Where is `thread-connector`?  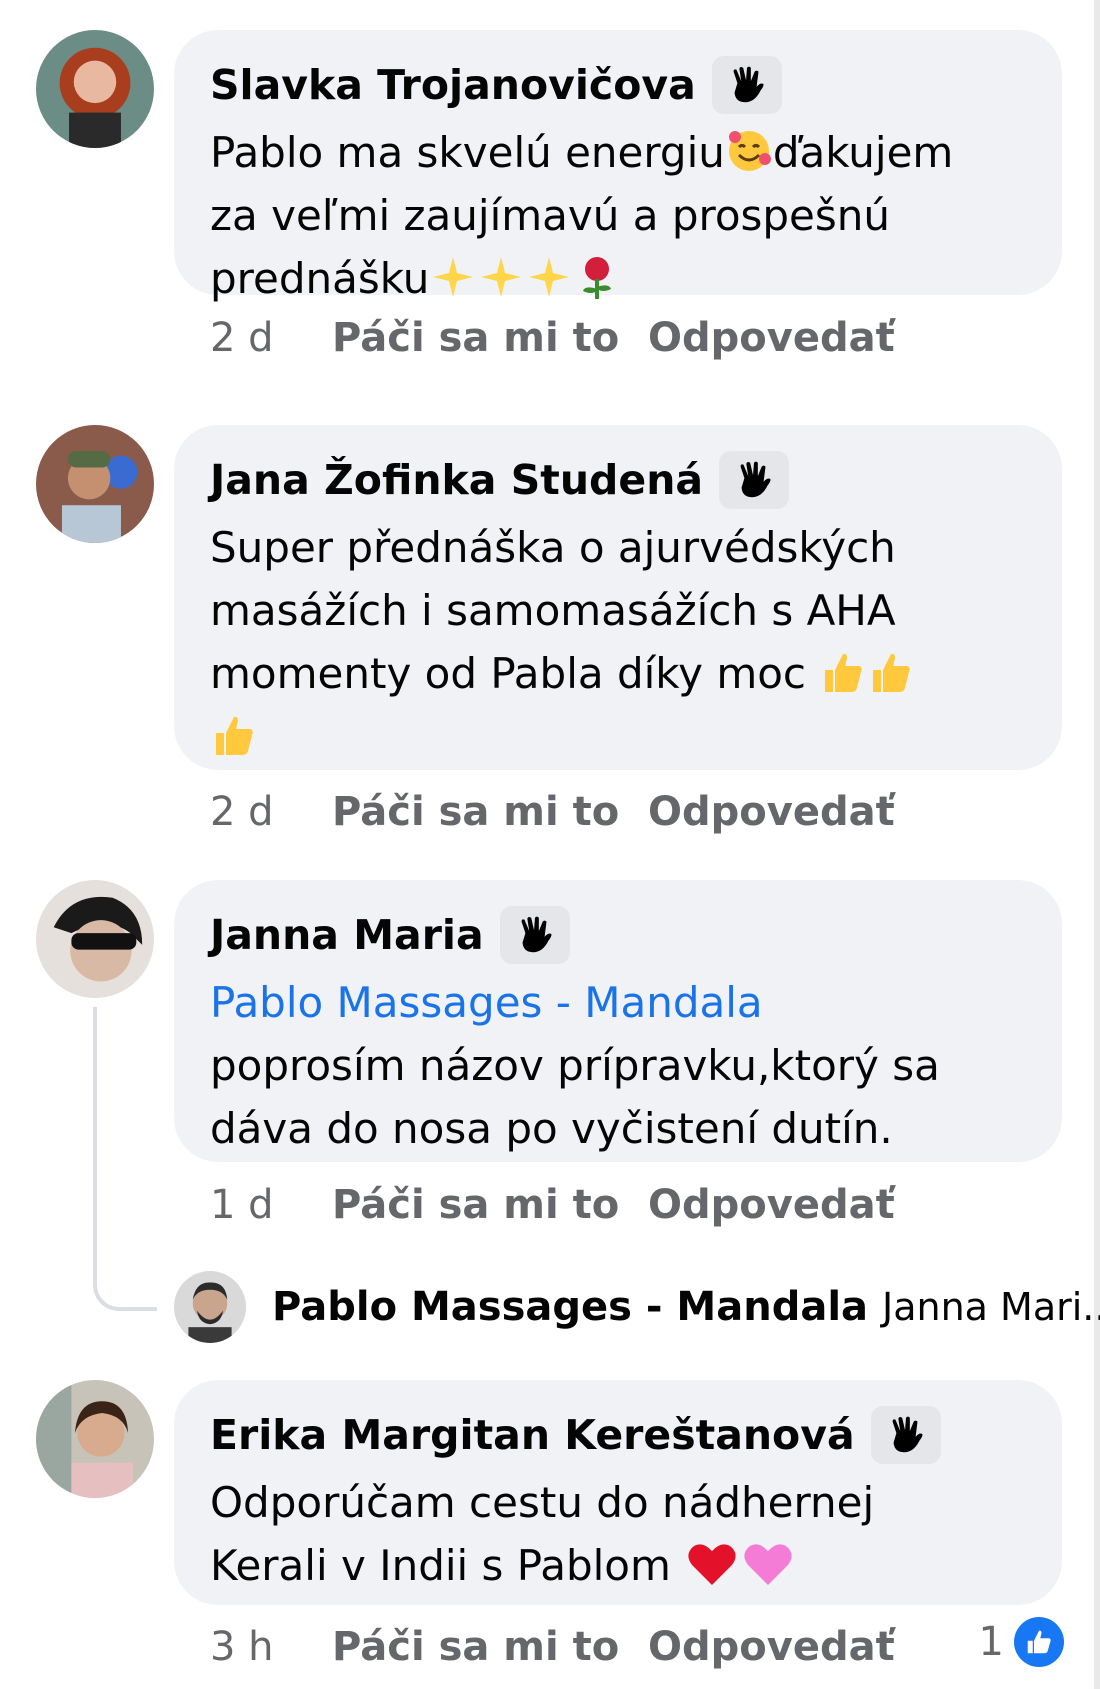 thread-connector is located at coordinates (125, 1159).